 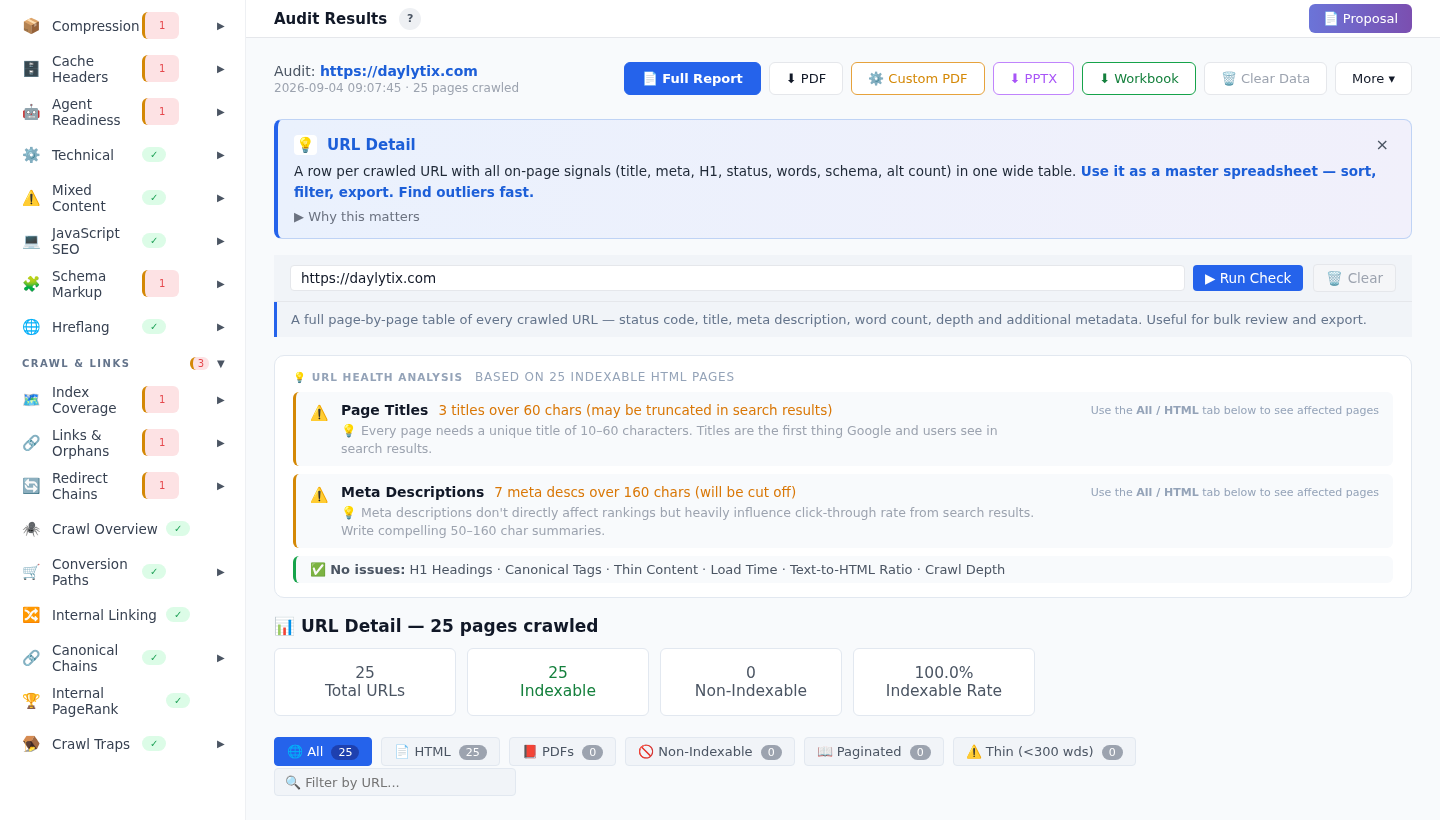 What do you see at coordinates (97, 326) in the screenshot?
I see `sidebar-item: Hreflang` at bounding box center [97, 326].